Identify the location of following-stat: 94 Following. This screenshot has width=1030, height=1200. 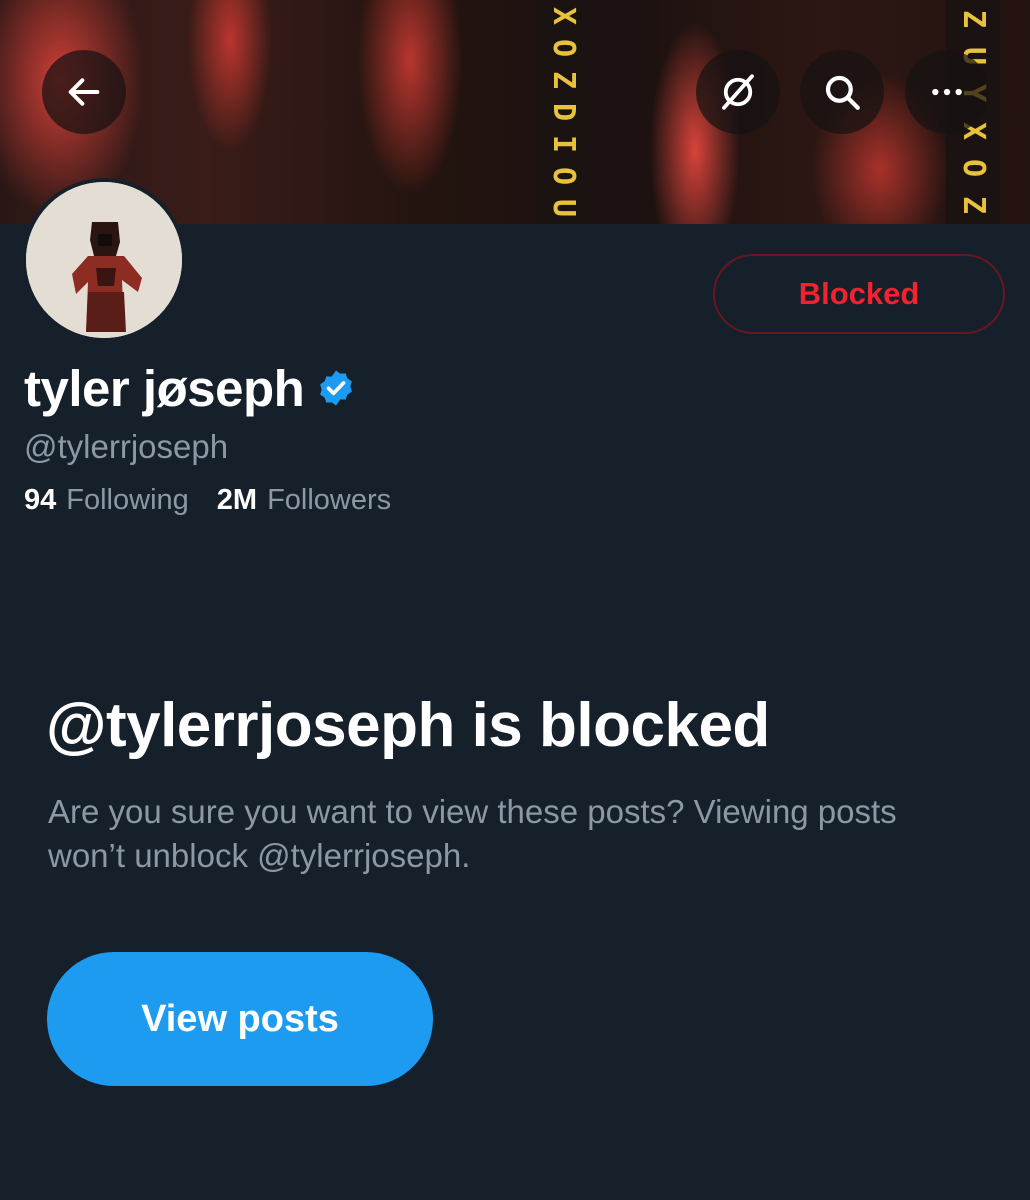
(106, 500).